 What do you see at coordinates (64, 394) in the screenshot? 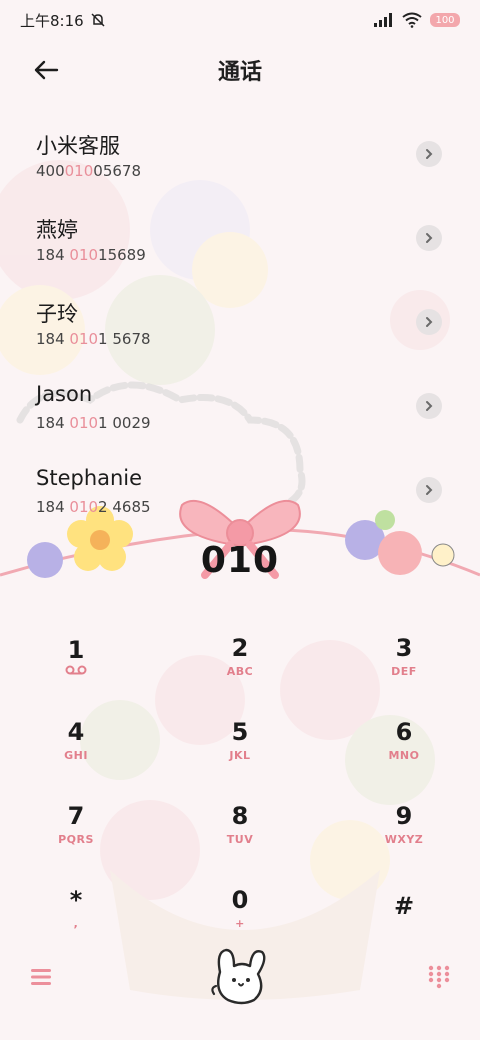
I see `contact-name: Jason` at bounding box center [64, 394].